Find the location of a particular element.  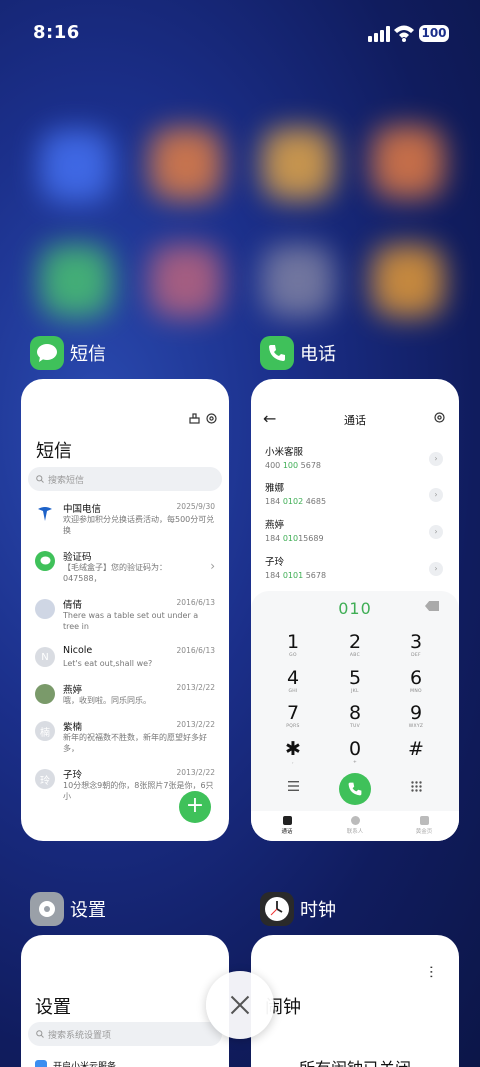

dial-key-4: 4 GHI is located at coordinates (293, 681).